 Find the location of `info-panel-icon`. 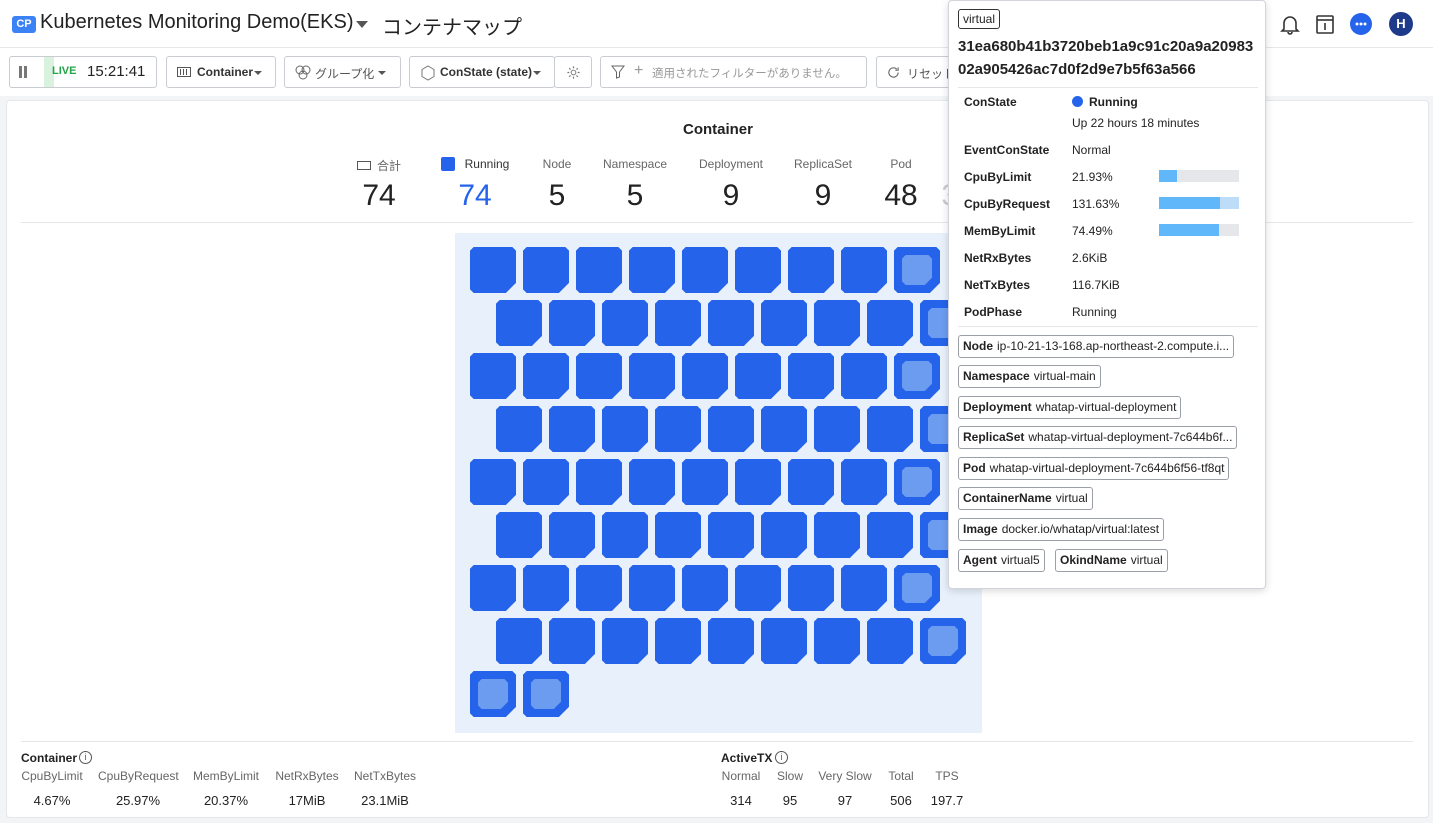

info-panel-icon is located at coordinates (1325, 24).